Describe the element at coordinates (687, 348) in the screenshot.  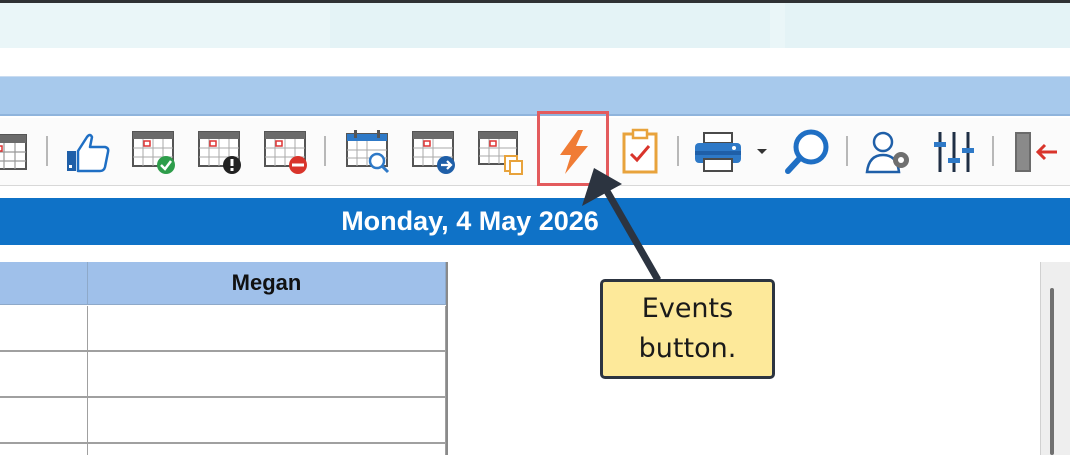
I see `callout-line-2: button.` at that location.